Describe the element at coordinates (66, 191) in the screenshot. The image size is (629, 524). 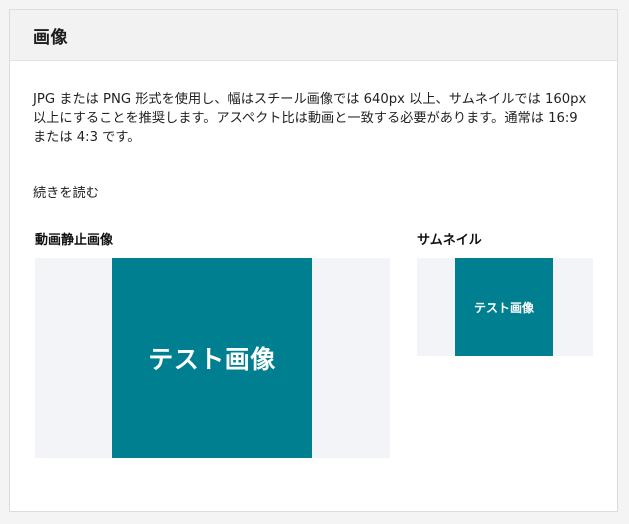
I see `read-more-link: 続きを読む` at that location.